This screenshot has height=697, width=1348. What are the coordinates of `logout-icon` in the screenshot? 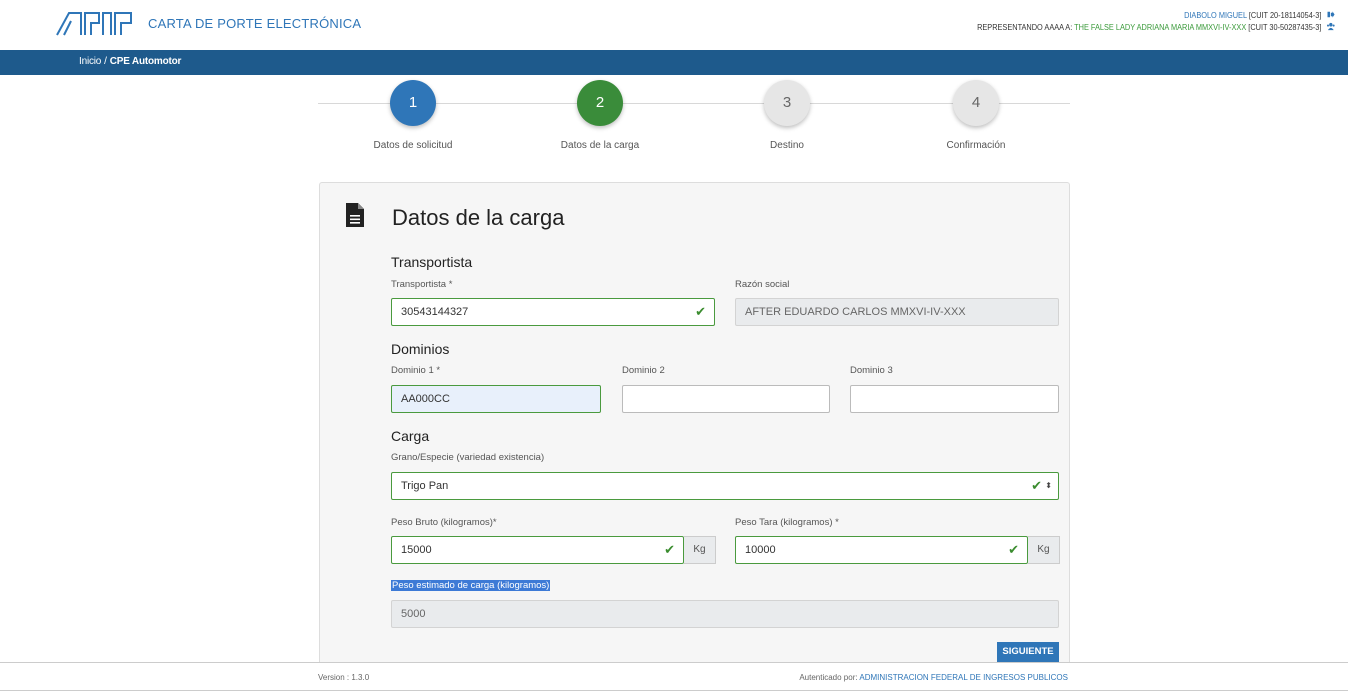 It's located at (1330, 14).